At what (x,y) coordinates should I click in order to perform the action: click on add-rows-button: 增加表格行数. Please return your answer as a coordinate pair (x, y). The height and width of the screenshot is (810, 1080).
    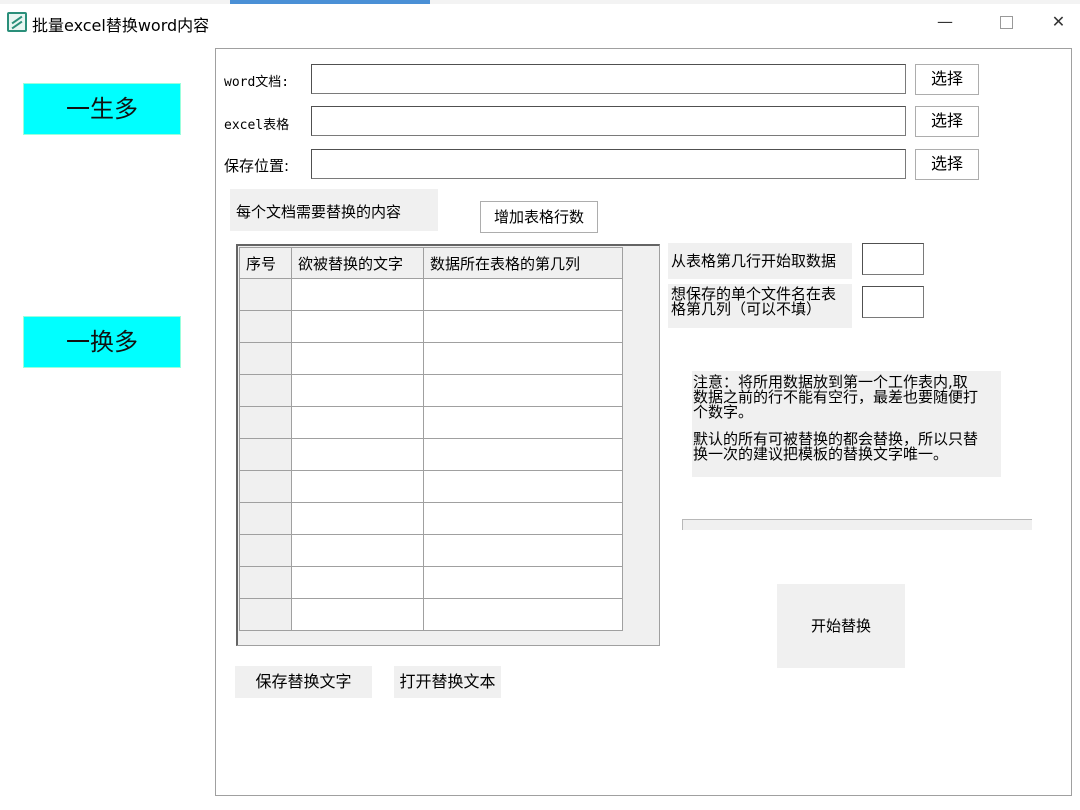
    Looking at the image, I should click on (539, 217).